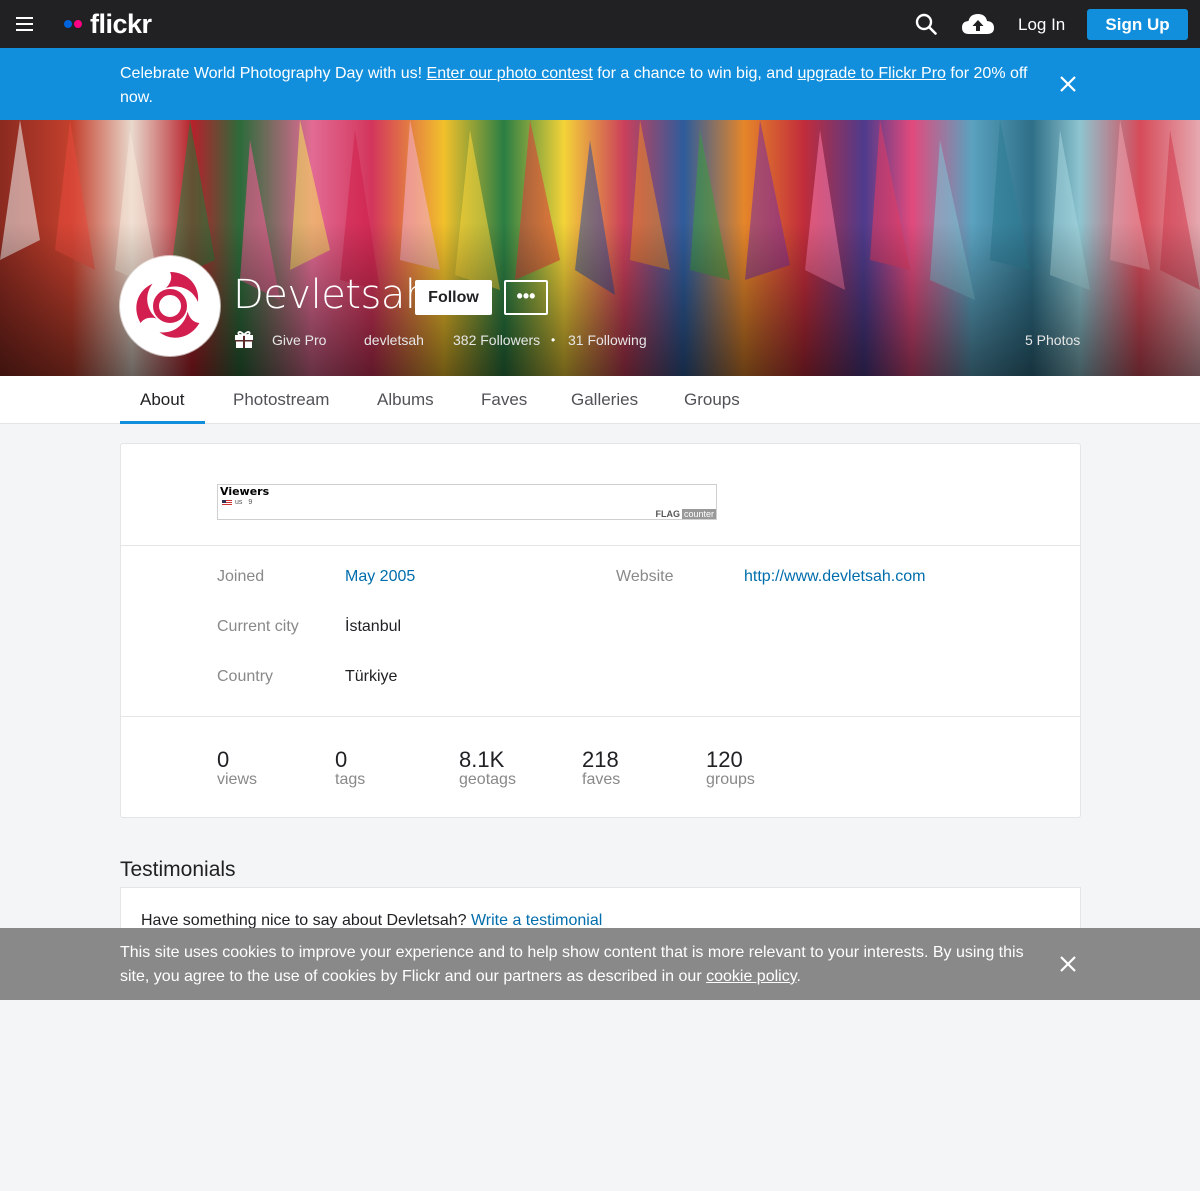  What do you see at coordinates (510, 73) in the screenshot?
I see `photo-contest-link: Enter our photo contest` at bounding box center [510, 73].